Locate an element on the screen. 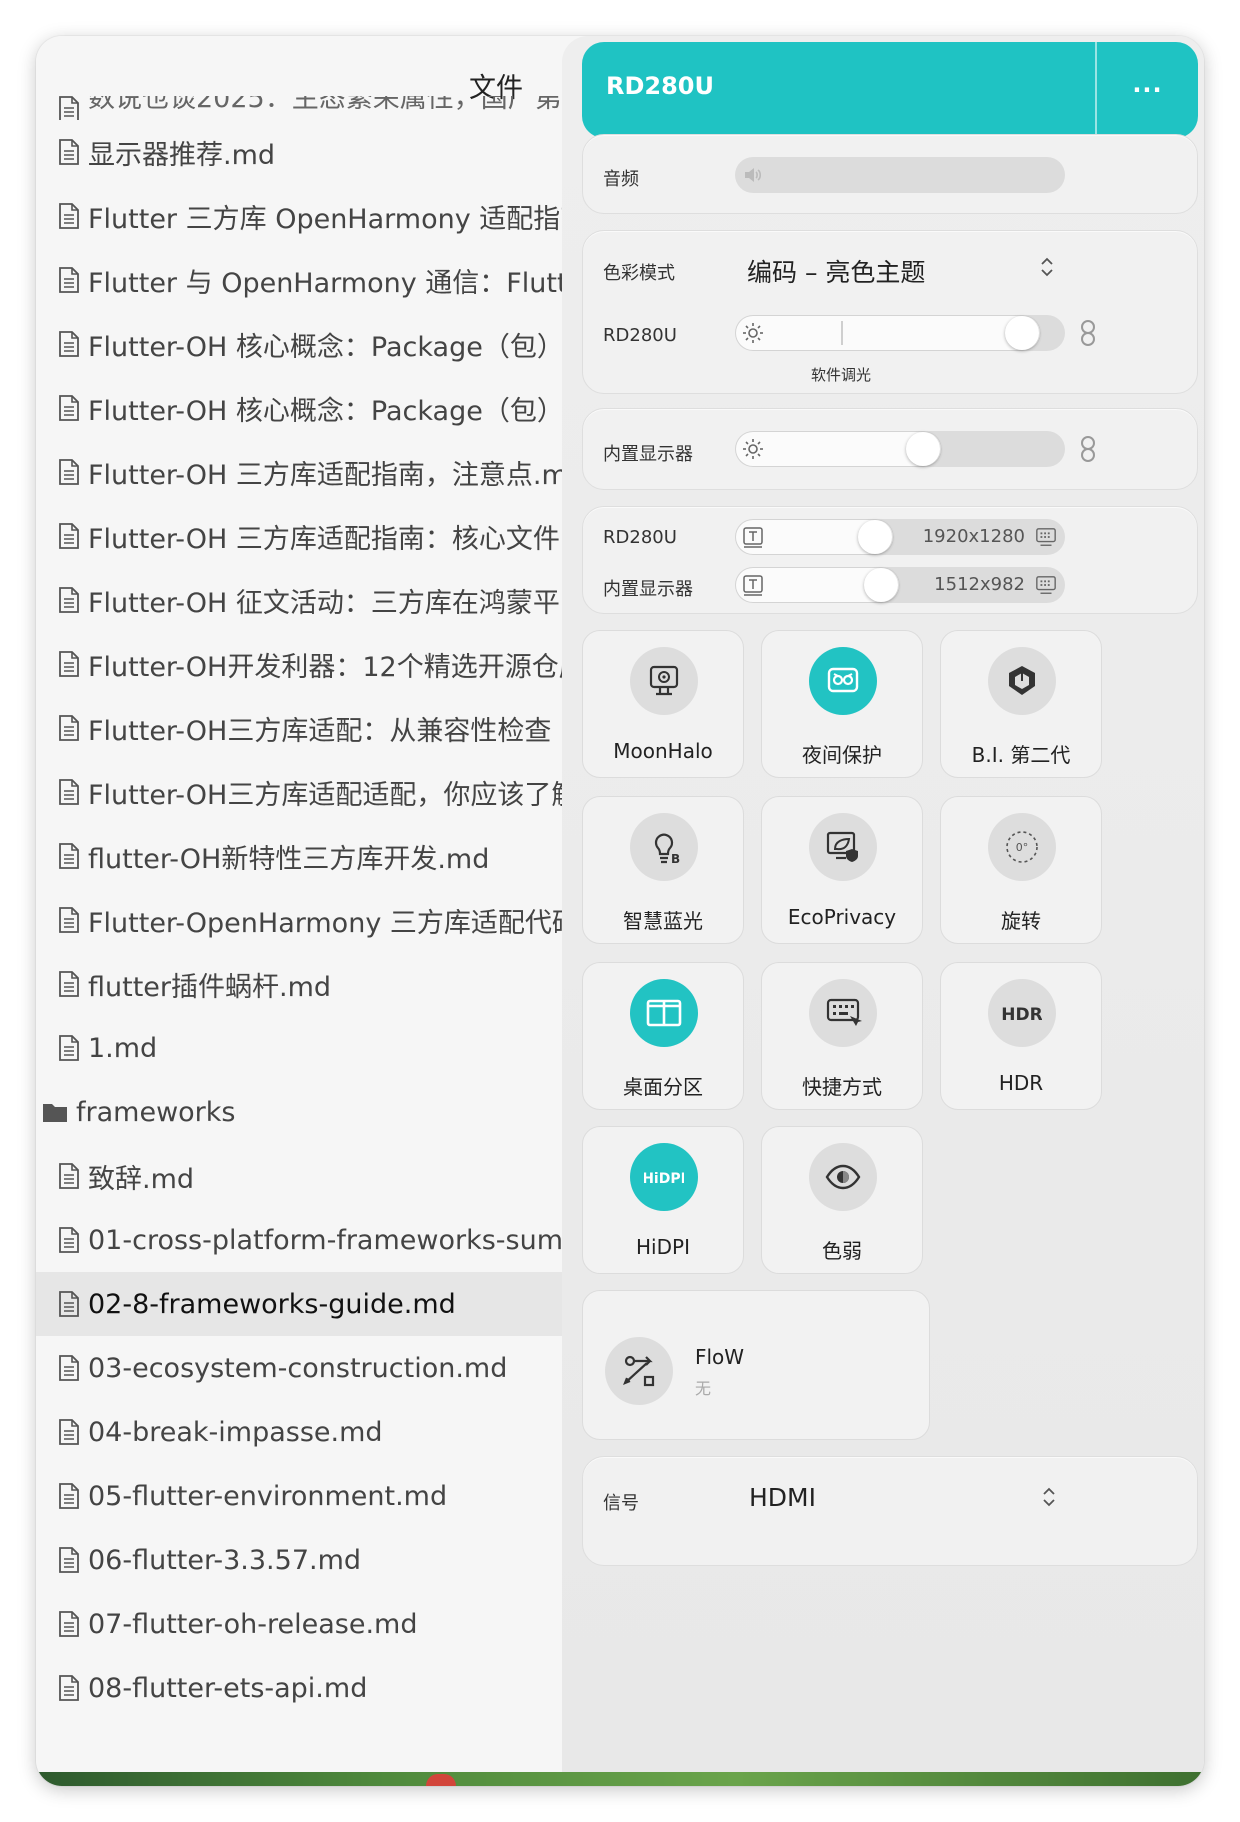  list-item: Flutter-OH三方库适配：从兼容性检查 is located at coordinates (341, 728).